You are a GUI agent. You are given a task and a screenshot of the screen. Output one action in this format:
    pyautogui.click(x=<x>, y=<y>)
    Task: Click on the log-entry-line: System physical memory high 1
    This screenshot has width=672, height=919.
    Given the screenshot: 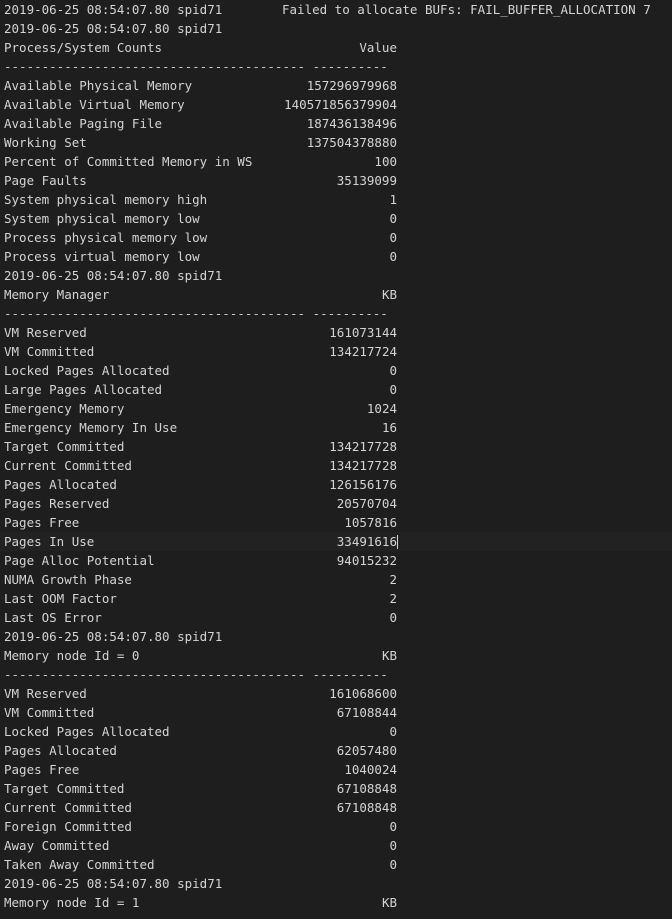 What is the action you would take?
    pyautogui.click(x=336, y=199)
    